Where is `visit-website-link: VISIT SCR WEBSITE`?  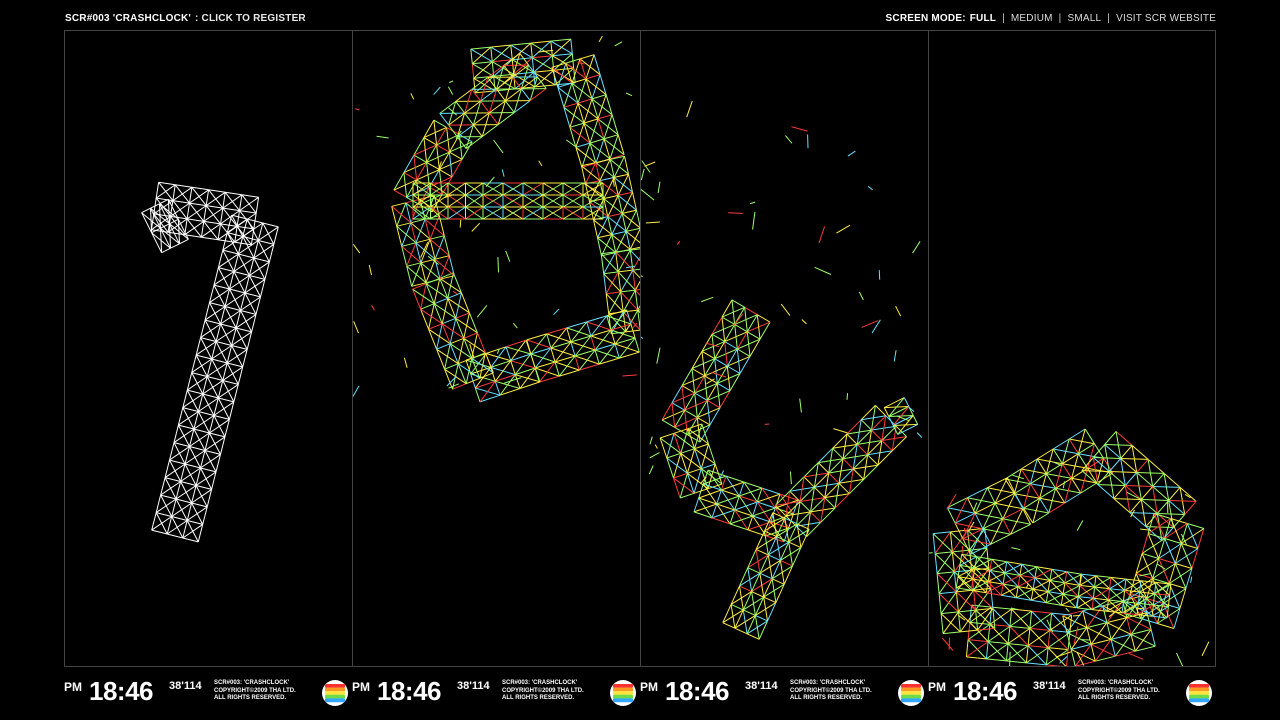
visit-website-link: VISIT SCR WEBSITE is located at coordinates (1166, 18).